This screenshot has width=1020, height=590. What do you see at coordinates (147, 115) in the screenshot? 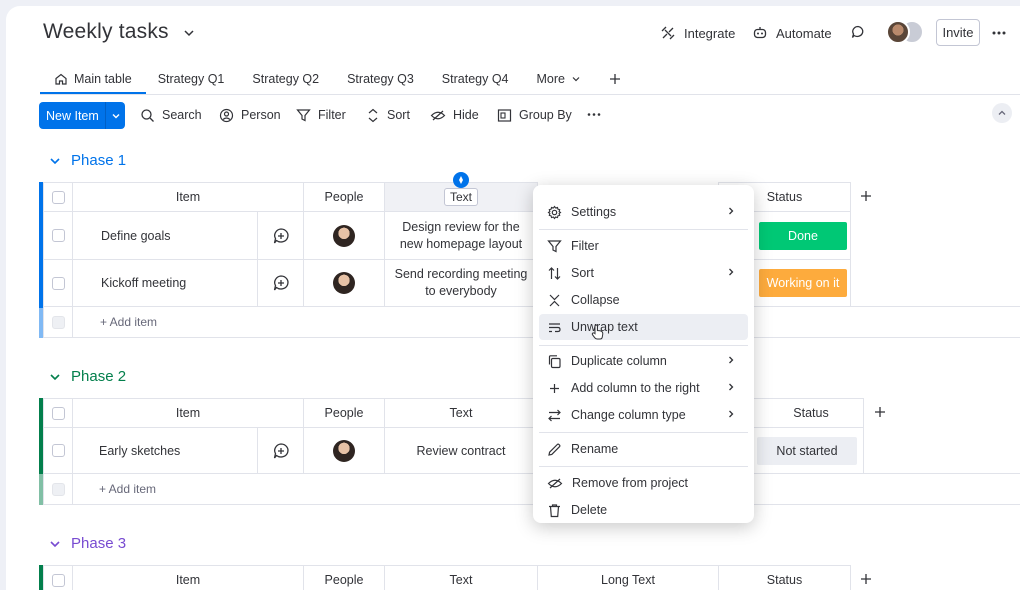
I see `search-icon` at bounding box center [147, 115].